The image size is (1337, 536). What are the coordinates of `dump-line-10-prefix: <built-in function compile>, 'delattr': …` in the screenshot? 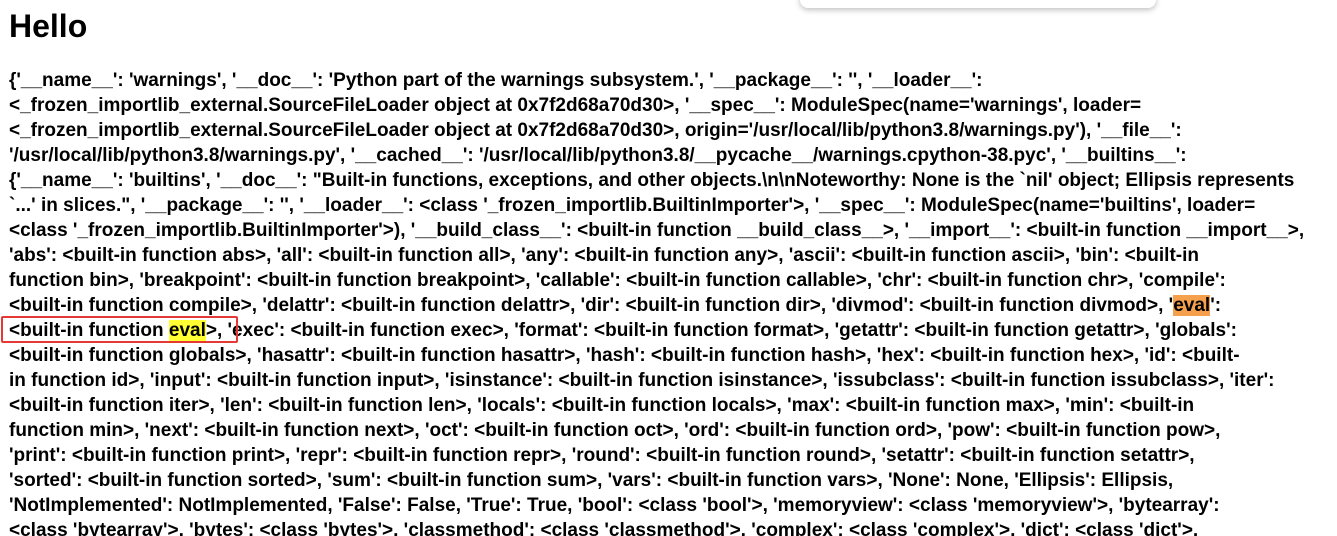 It's located at (591, 305).